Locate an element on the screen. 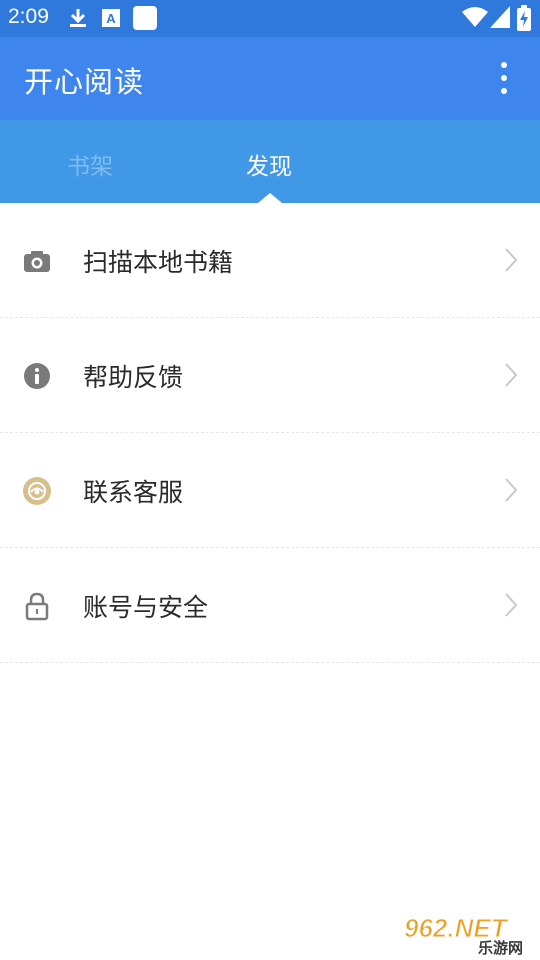  tab-discover: 发现 is located at coordinates (269, 164).